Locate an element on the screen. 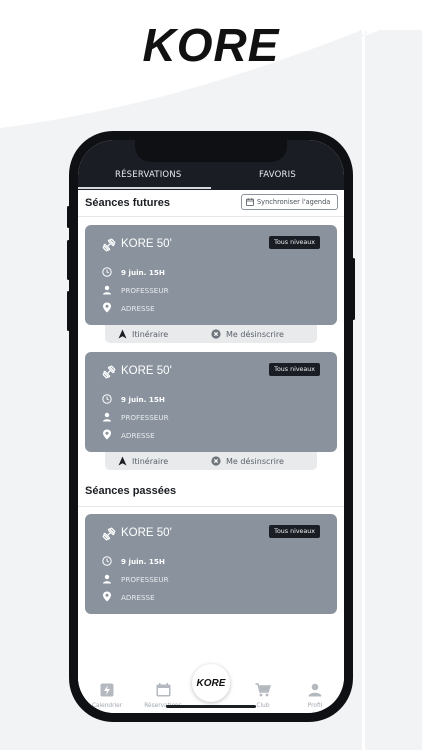  phone-notch is located at coordinates (211, 151).